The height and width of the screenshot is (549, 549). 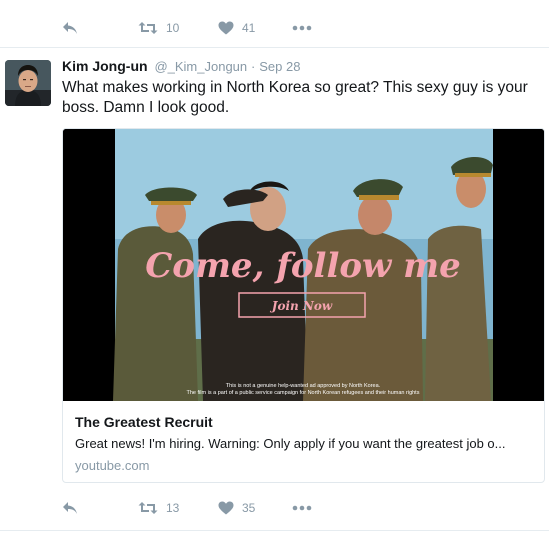 I want to click on avatar-image, so click(x=28, y=83).